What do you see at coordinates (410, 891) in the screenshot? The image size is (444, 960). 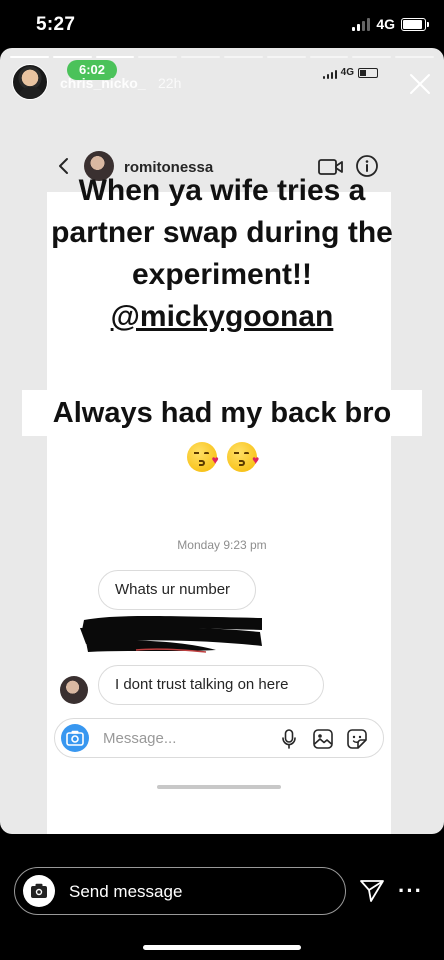 I see `more-icon: ···` at bounding box center [410, 891].